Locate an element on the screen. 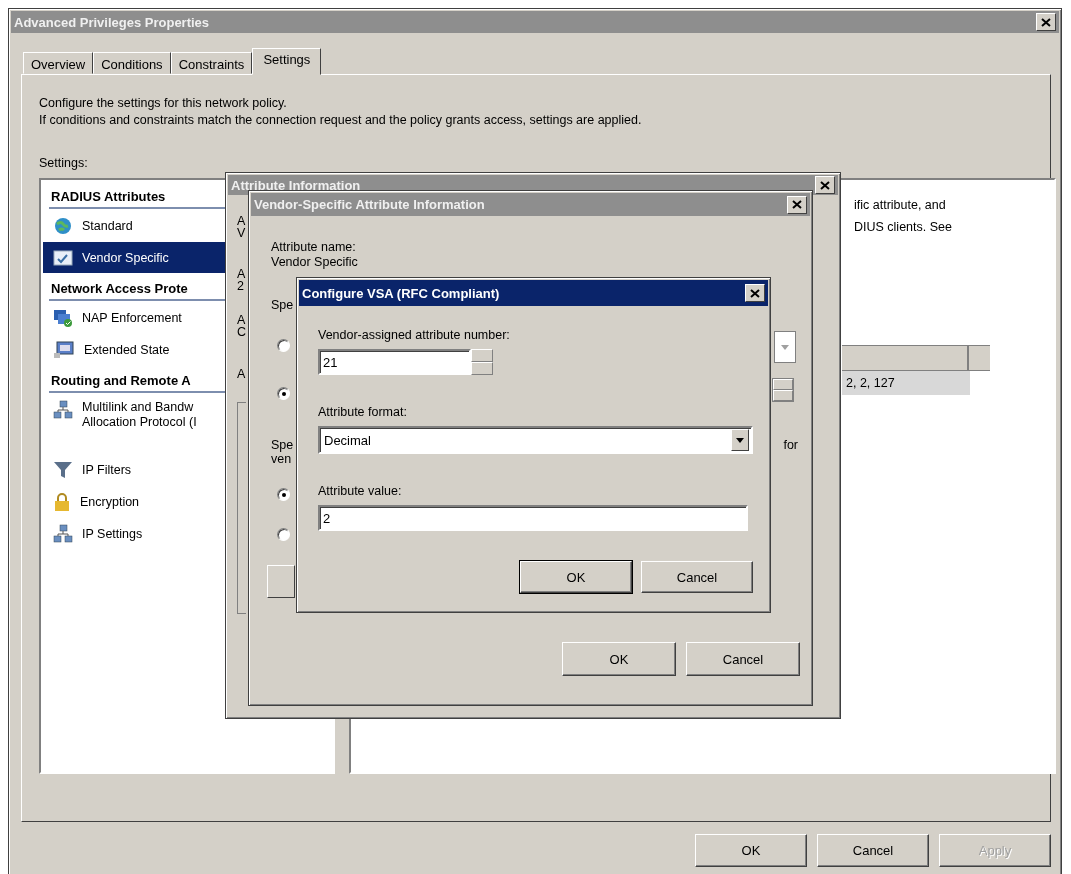 Image resolution: width=1071 pixels, height=874 pixels. label-text: Spe is located at coordinates (282, 305).